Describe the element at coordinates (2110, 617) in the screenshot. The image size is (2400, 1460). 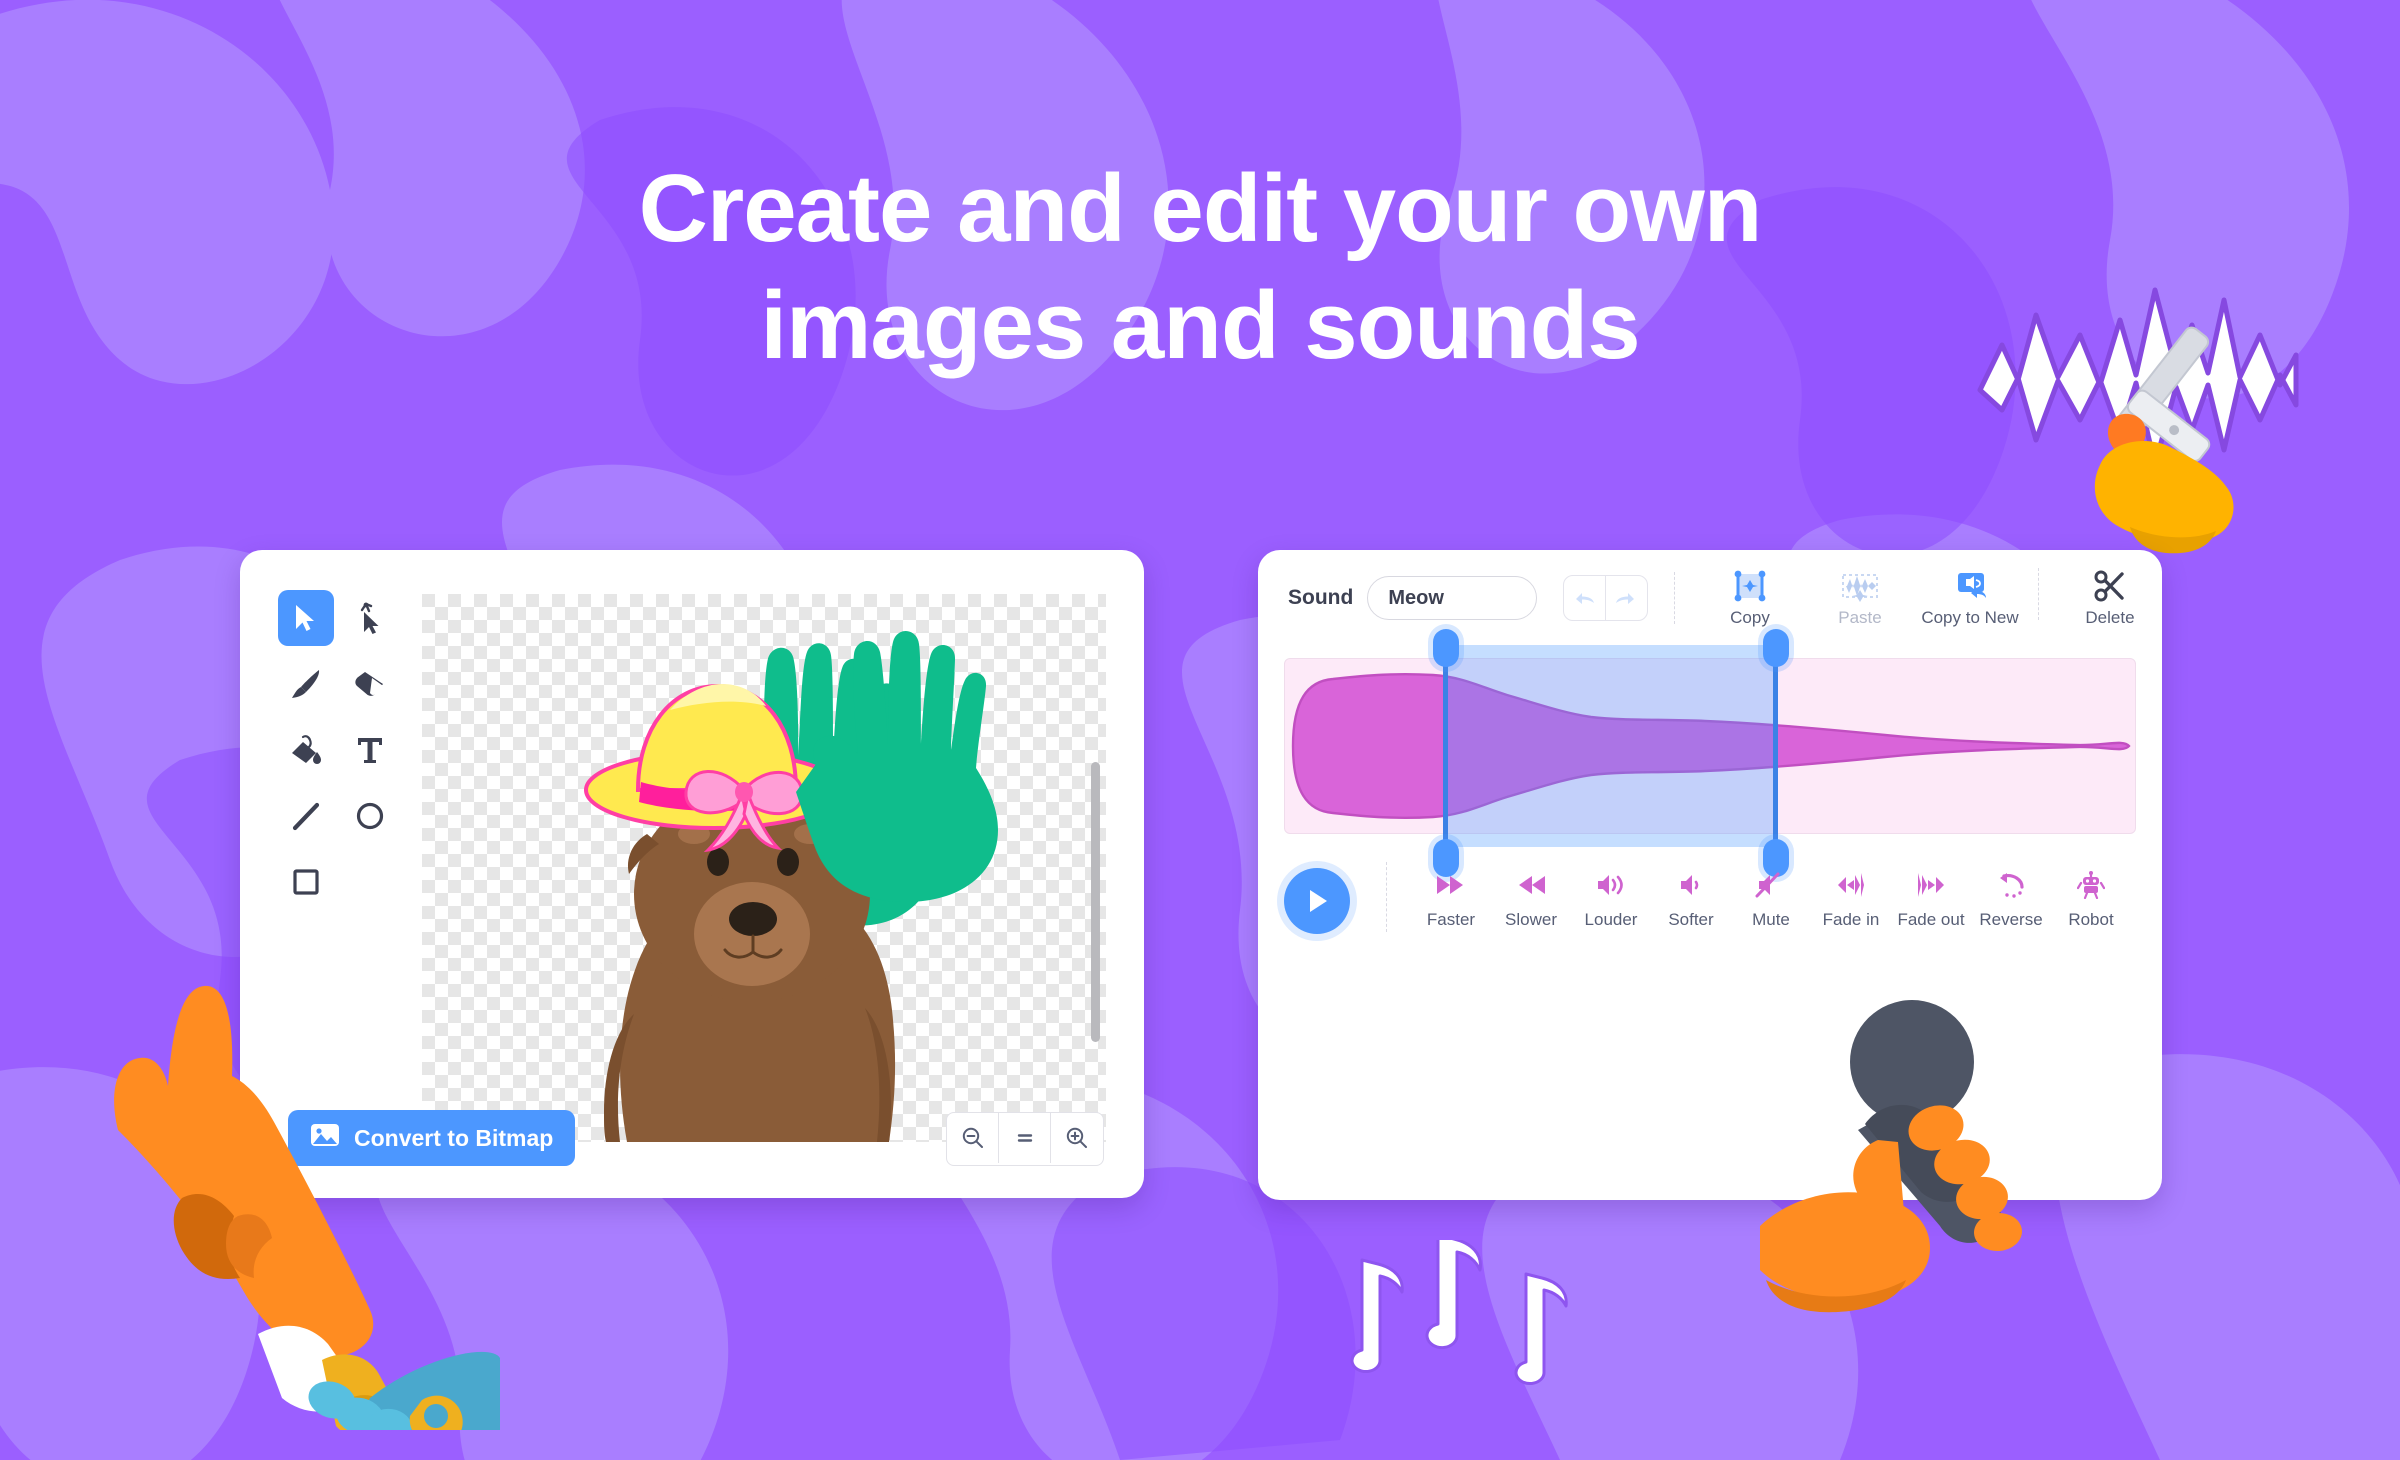
I see `delete-label: Delete` at that location.